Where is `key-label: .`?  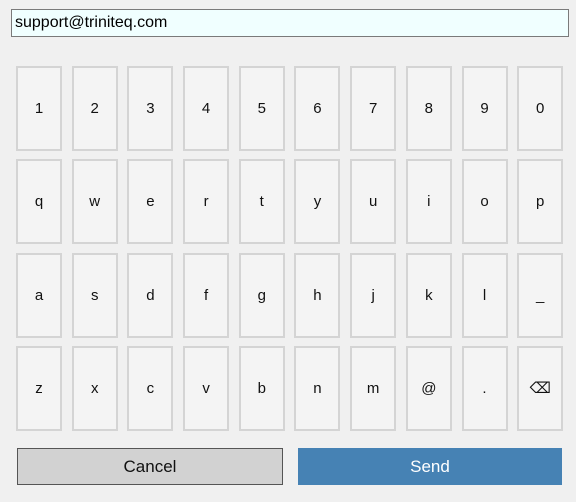 key-label: . is located at coordinates (484, 388).